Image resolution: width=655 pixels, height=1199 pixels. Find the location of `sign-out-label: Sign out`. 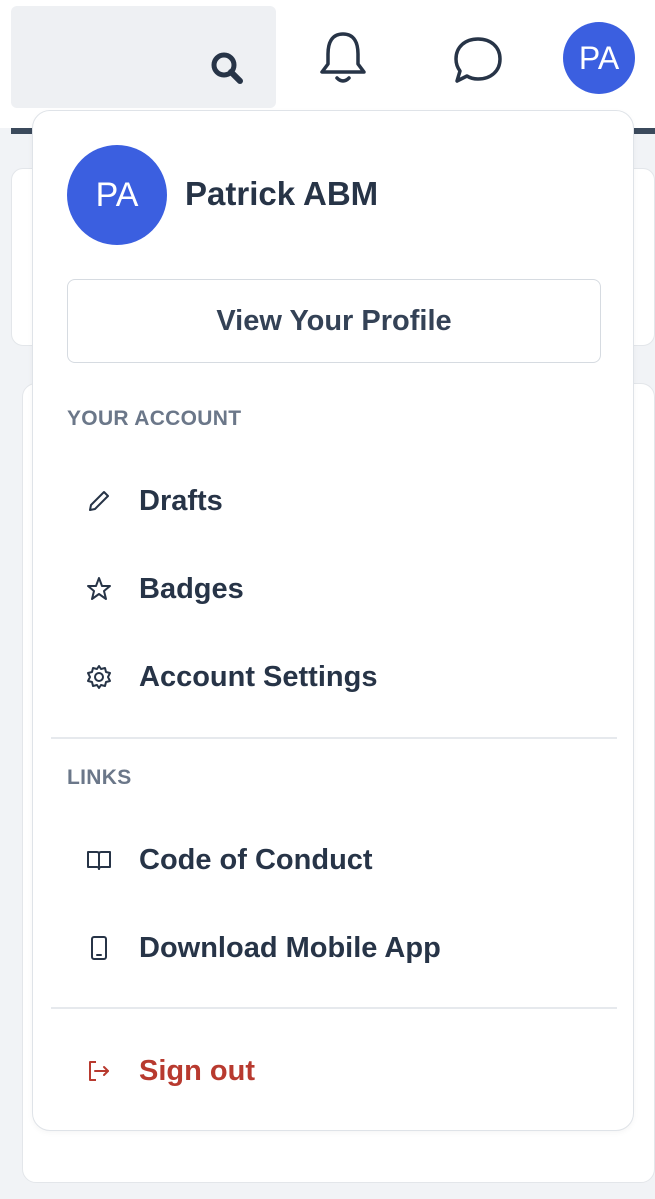

sign-out-label: Sign out is located at coordinates (197, 1070).